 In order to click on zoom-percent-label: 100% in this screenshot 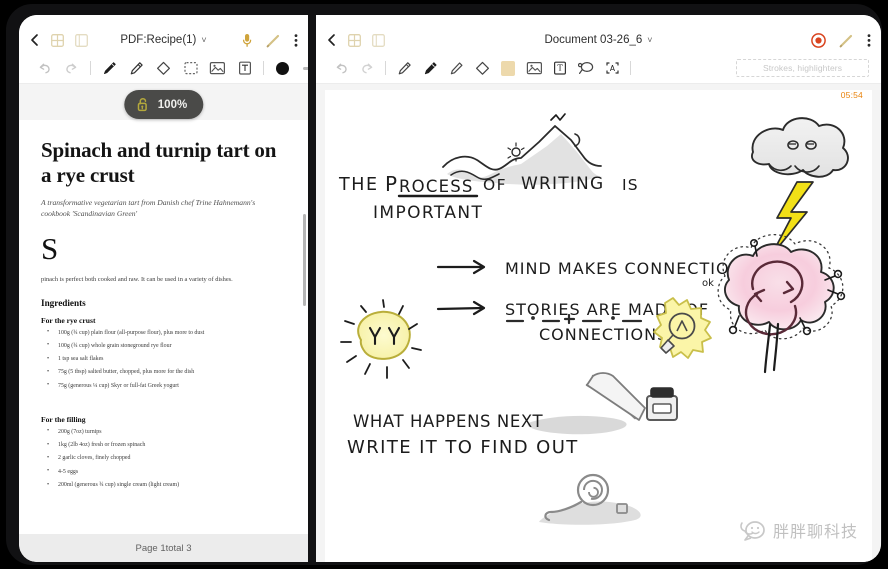, I will do `click(172, 104)`.